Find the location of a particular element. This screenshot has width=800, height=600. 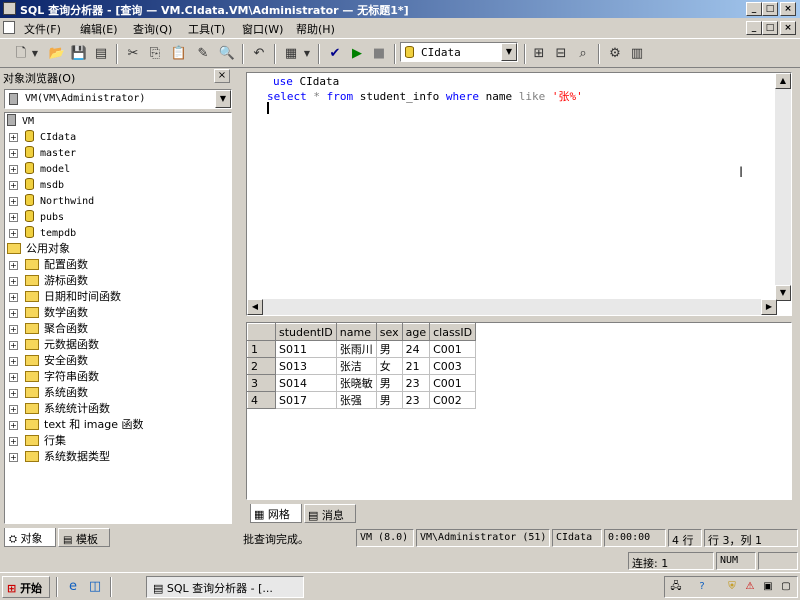

save-icon: 💾 is located at coordinates (79, 54).